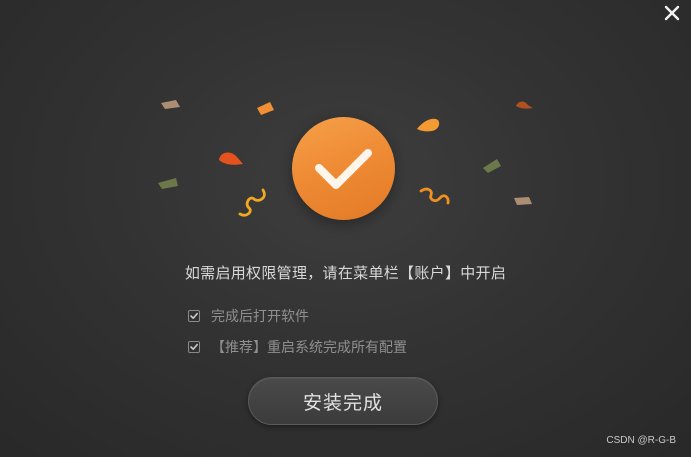 This screenshot has height=457, width=691. What do you see at coordinates (260, 317) in the screenshot?
I see `open-software-label: 完成后打开软件` at bounding box center [260, 317].